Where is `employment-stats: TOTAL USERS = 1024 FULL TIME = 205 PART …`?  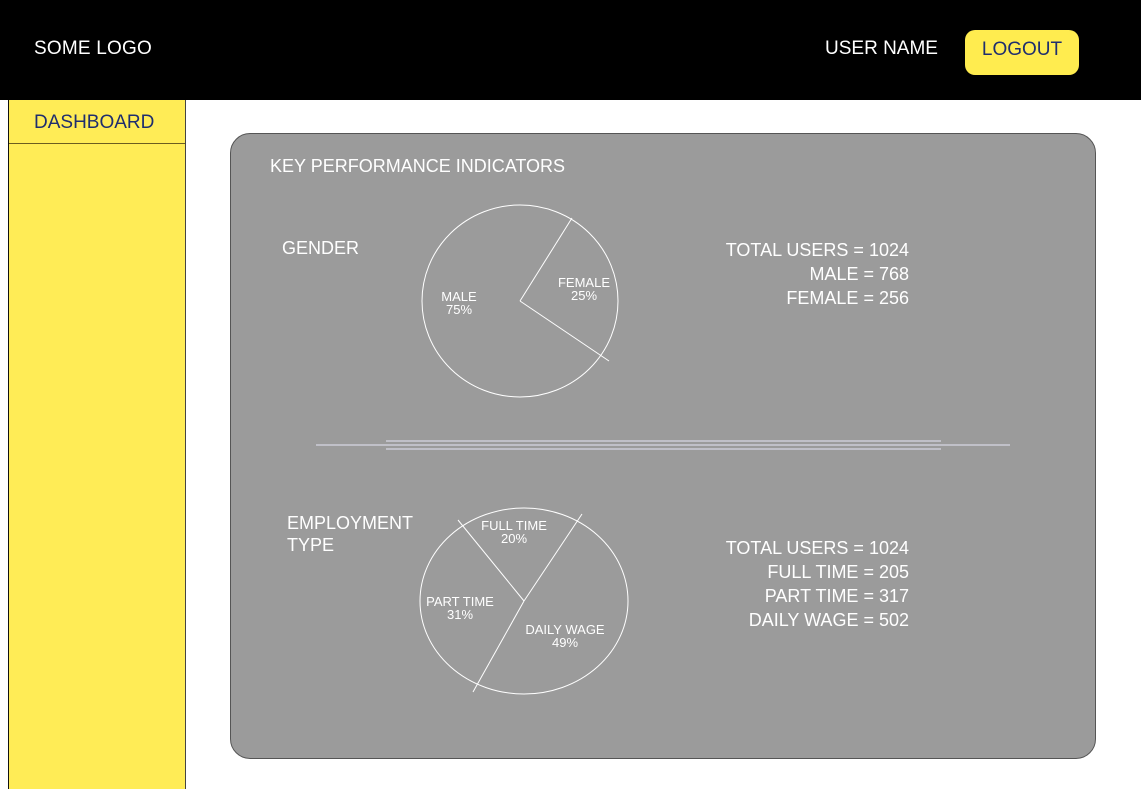
employment-stats: TOTAL USERS = 1024 FULL TIME = 205 PART … is located at coordinates (817, 584).